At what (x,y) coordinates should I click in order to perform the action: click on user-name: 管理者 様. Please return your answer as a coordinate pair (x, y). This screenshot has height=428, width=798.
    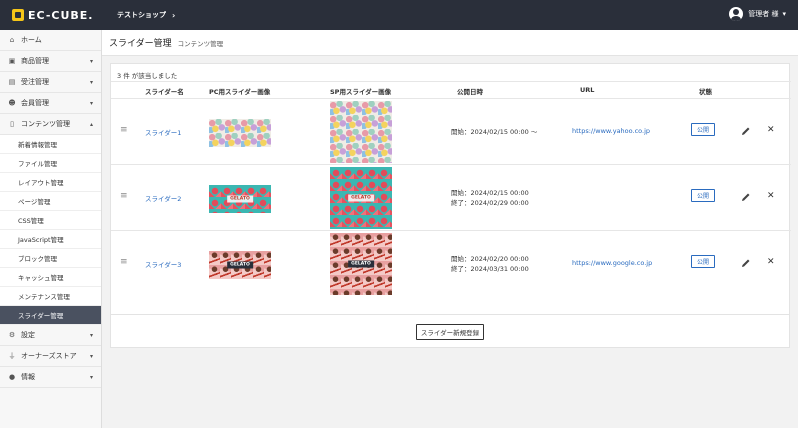
    Looking at the image, I should click on (763, 14).